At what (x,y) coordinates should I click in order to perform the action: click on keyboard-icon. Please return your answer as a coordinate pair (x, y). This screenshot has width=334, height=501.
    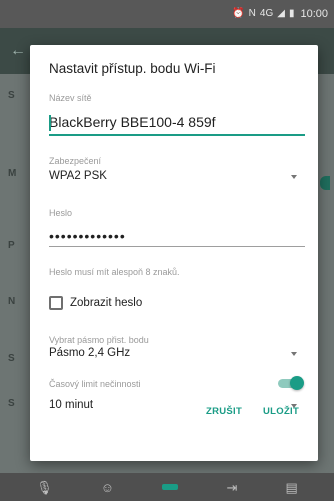
    Looking at the image, I should click on (170, 487).